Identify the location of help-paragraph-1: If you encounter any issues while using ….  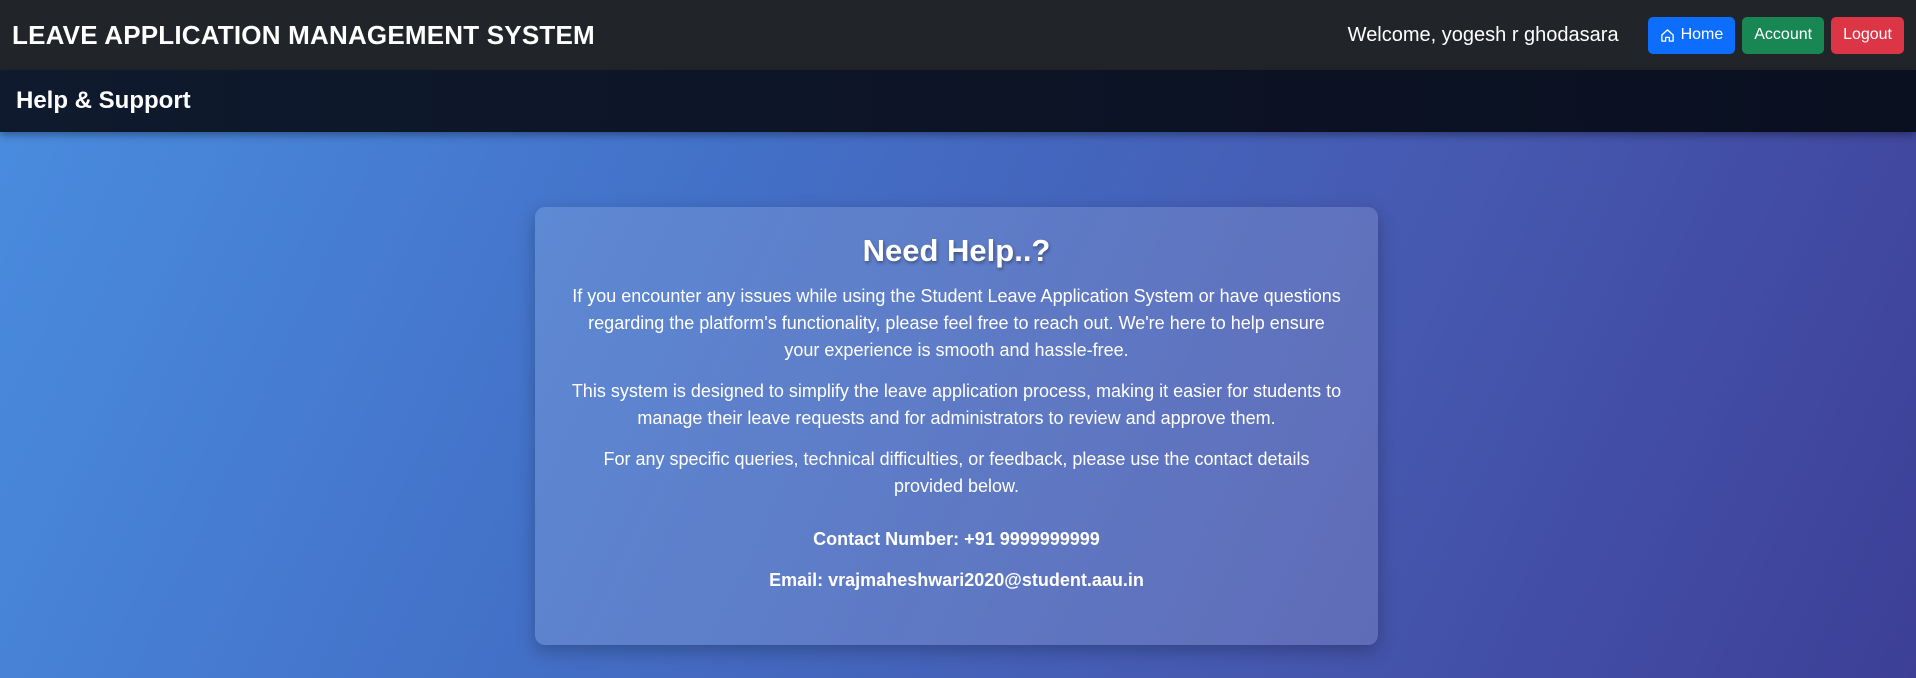
(956, 323).